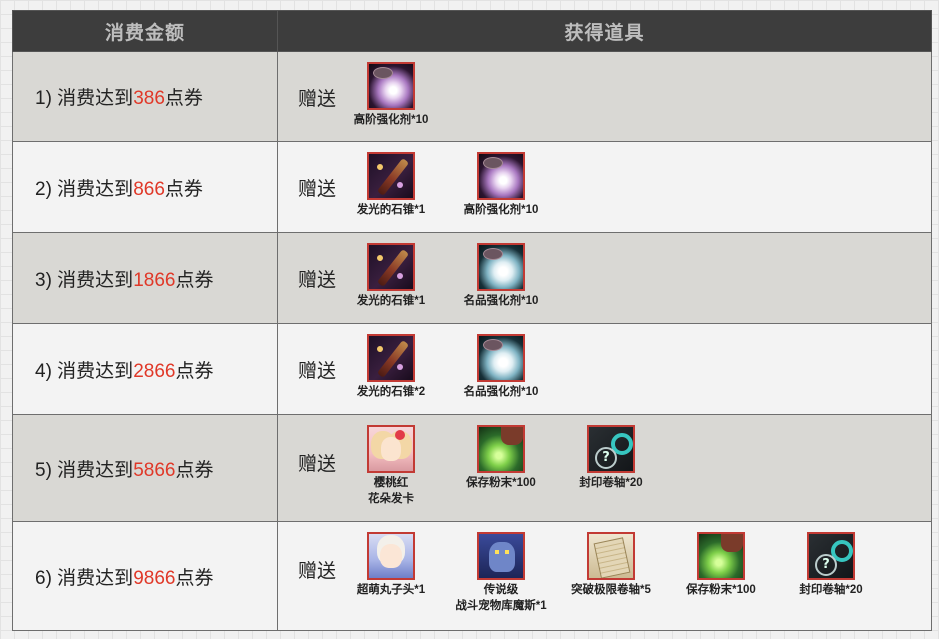 The image size is (939, 639). I want to click on tier-requirement: 2) 消费达到866点券, so click(145, 187).